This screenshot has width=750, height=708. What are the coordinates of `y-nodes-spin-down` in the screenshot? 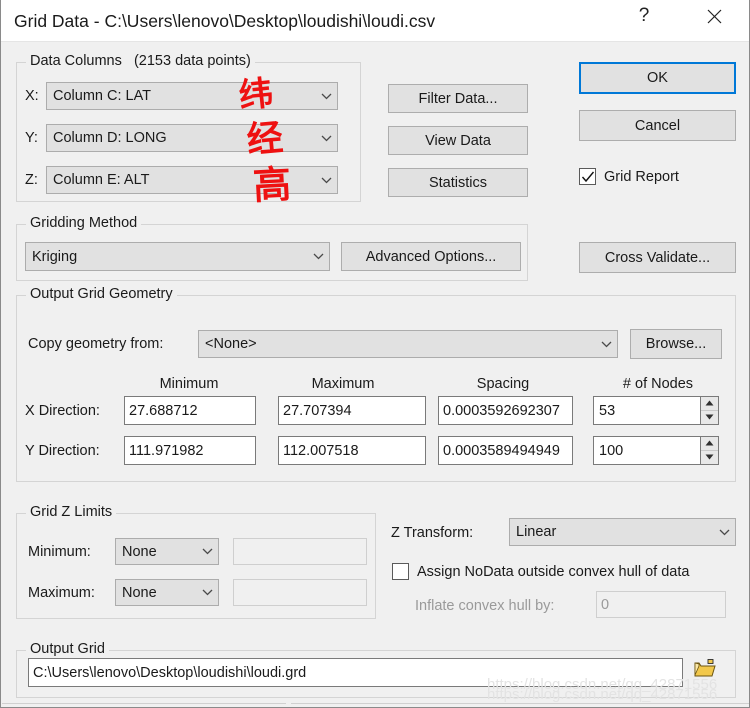 It's located at (709, 457).